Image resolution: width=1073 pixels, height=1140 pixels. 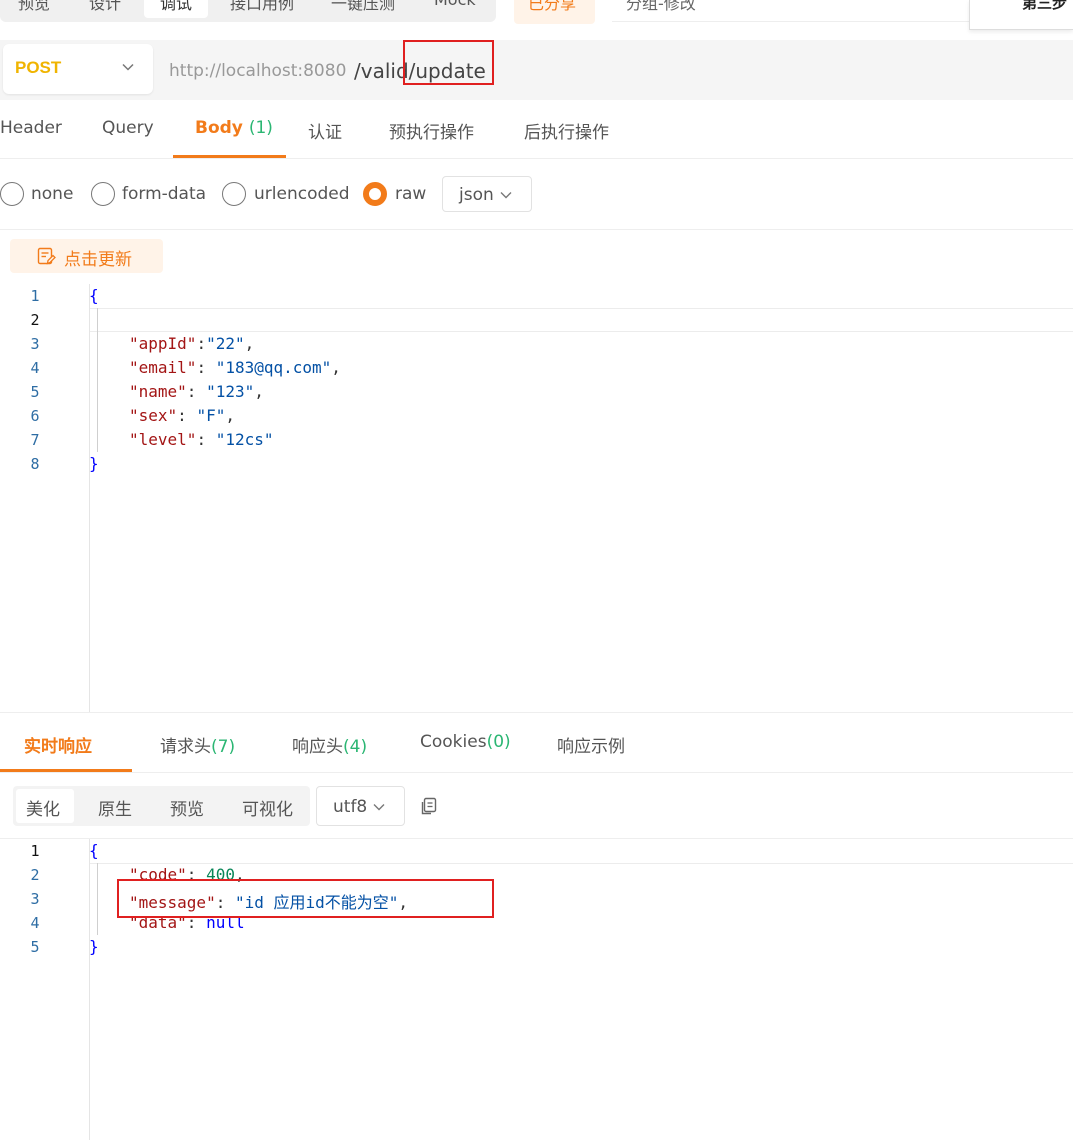 What do you see at coordinates (163, 367) in the screenshot?
I see `json-key: "email"` at bounding box center [163, 367].